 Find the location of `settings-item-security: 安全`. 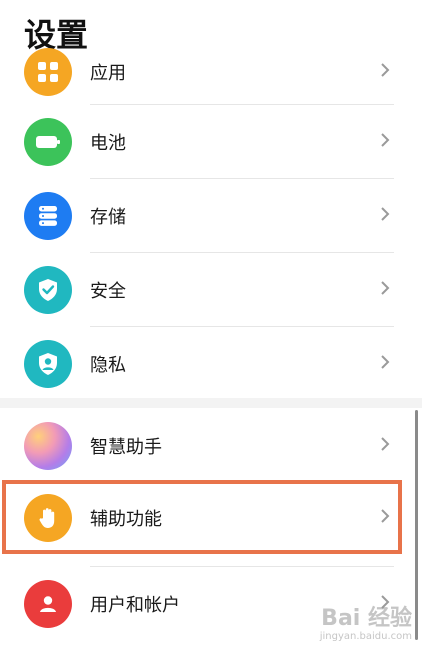

settings-item-security: 安全 is located at coordinates (205, 290).